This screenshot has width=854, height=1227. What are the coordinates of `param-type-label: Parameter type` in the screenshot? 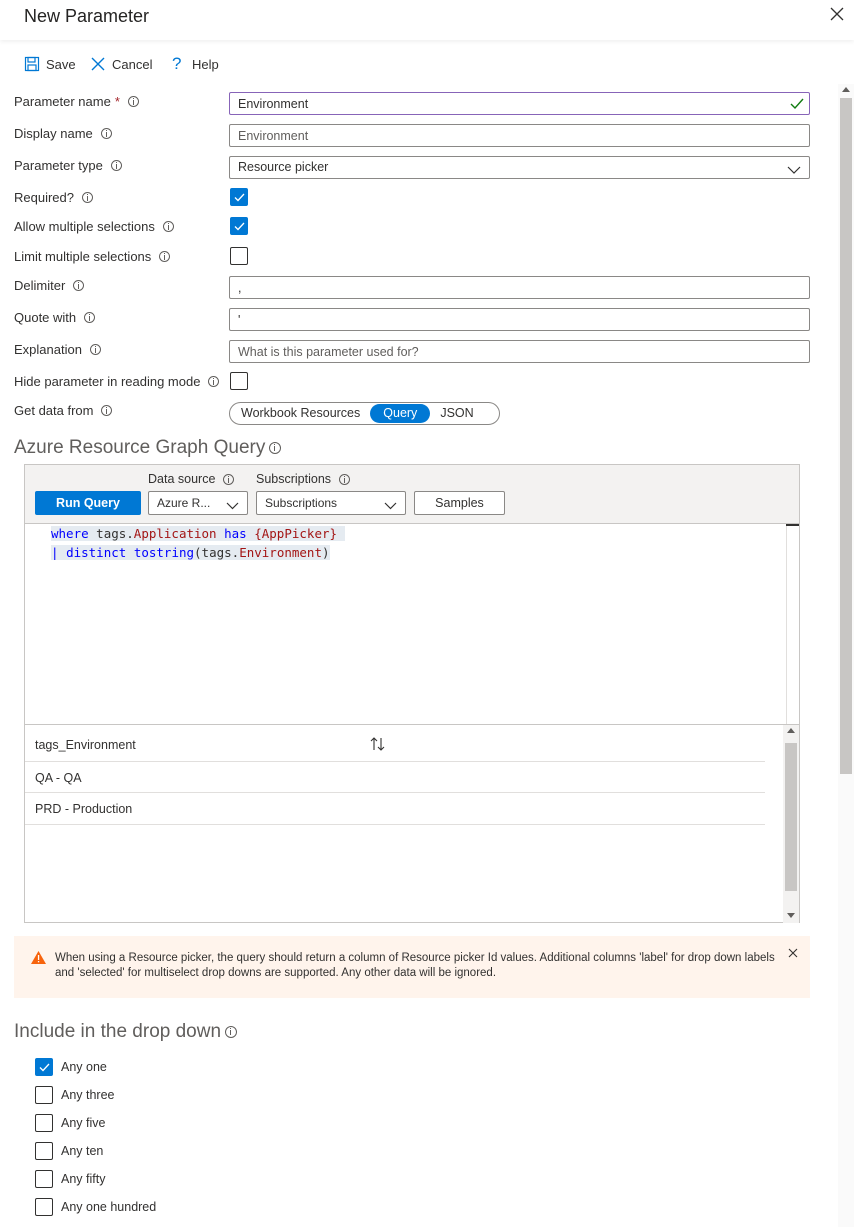 It's located at (68, 165).